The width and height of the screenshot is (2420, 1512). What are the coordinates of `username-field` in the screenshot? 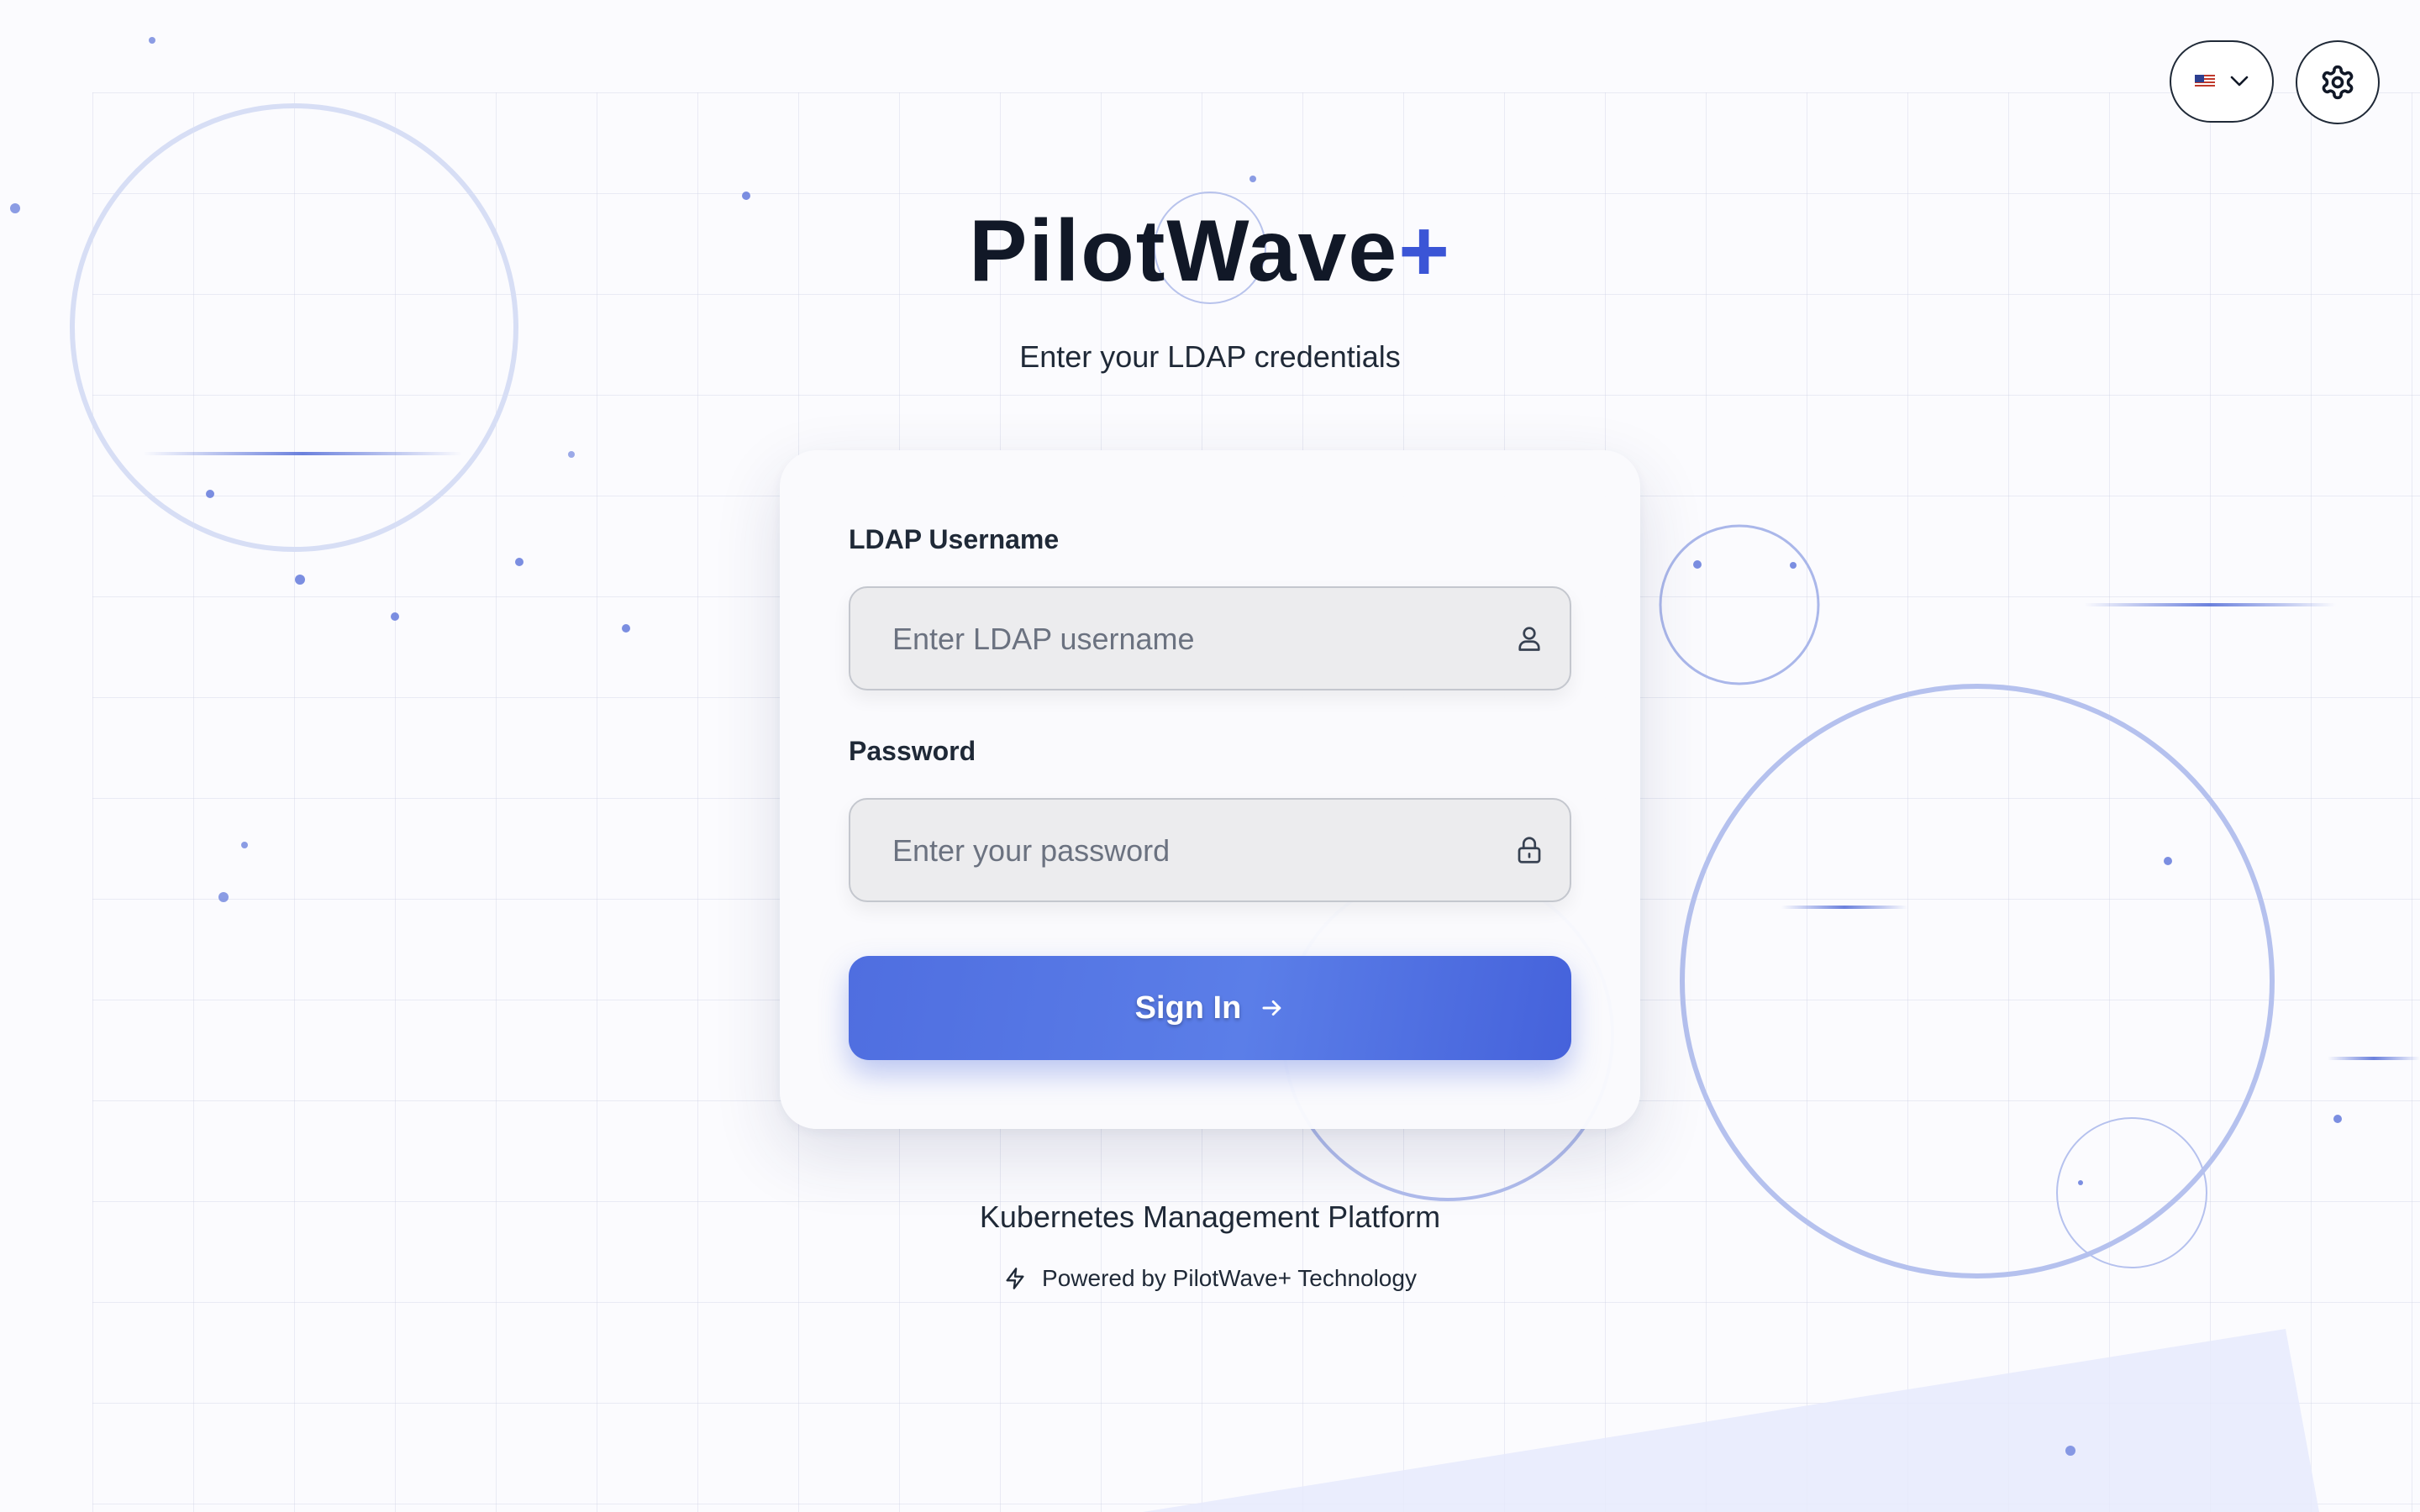 It's located at (1210, 638).